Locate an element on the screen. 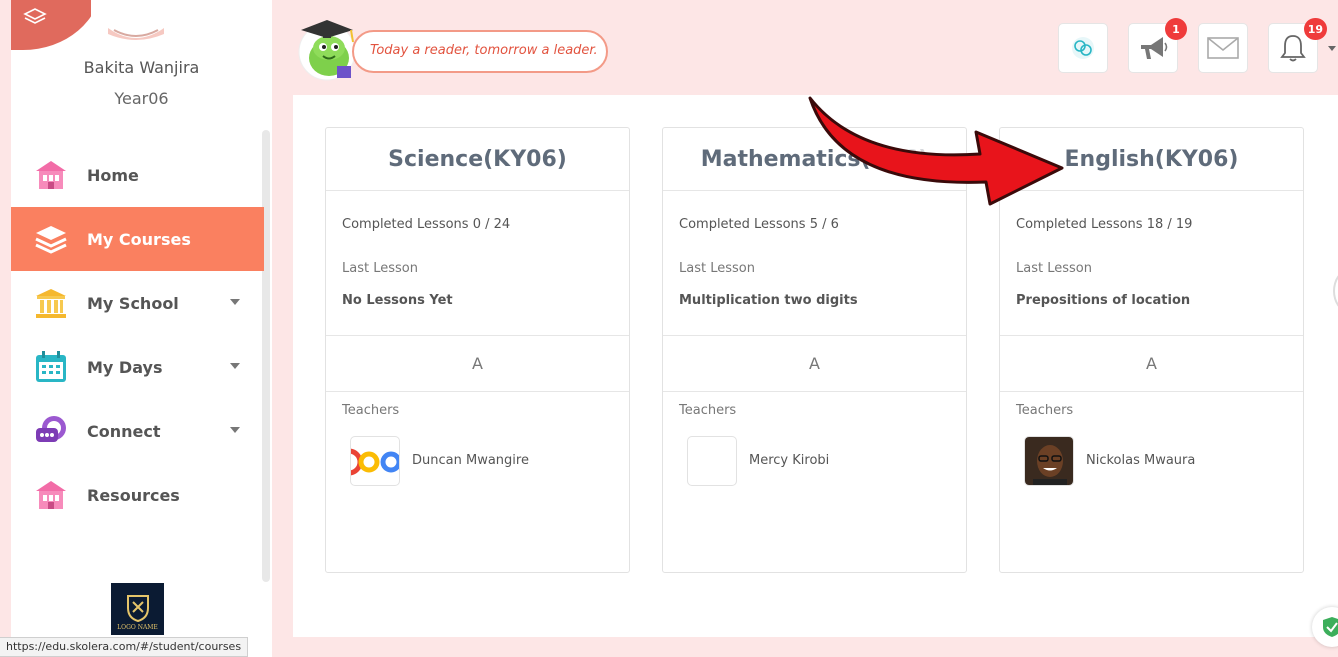 The width and height of the screenshot is (1338, 657). sidebar-item-home: Home is located at coordinates (137, 175).